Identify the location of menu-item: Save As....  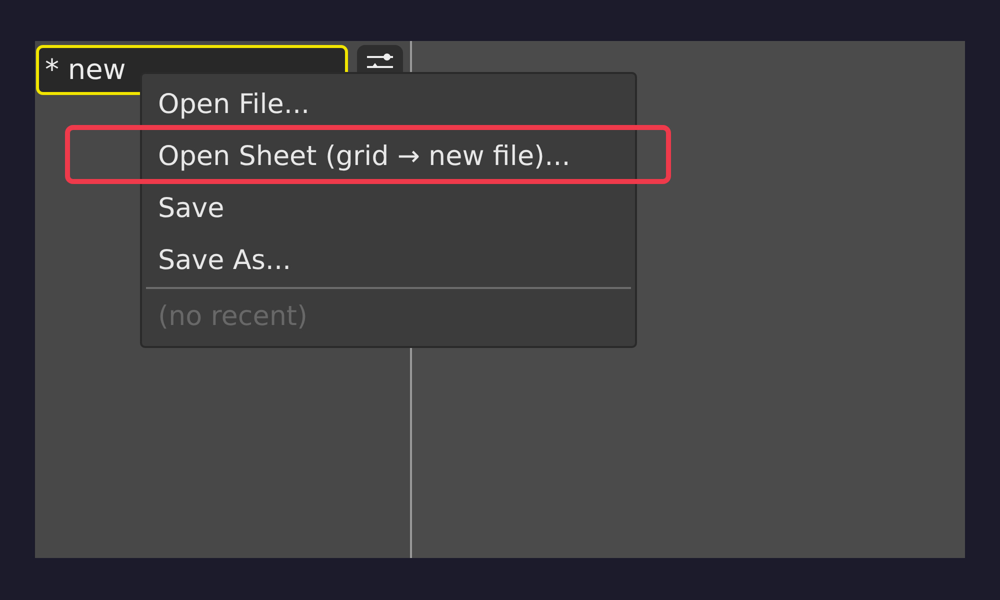
(225, 260).